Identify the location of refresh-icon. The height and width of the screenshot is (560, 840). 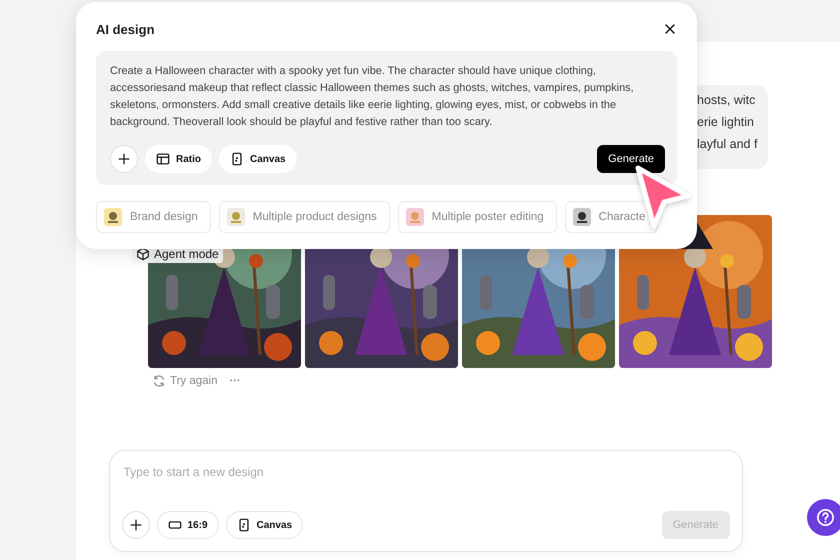
(159, 381).